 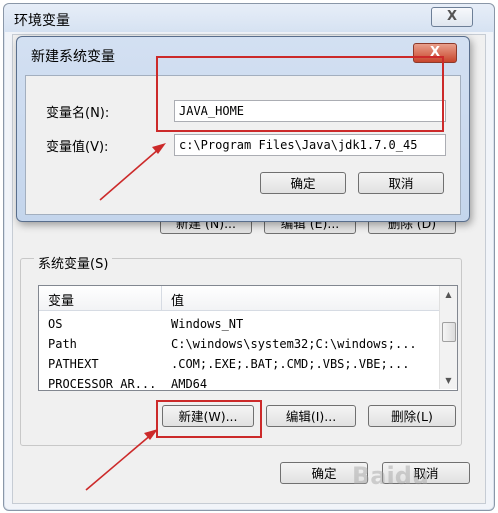 I want to click on annotation-arrow-new, so click(x=121, y=460).